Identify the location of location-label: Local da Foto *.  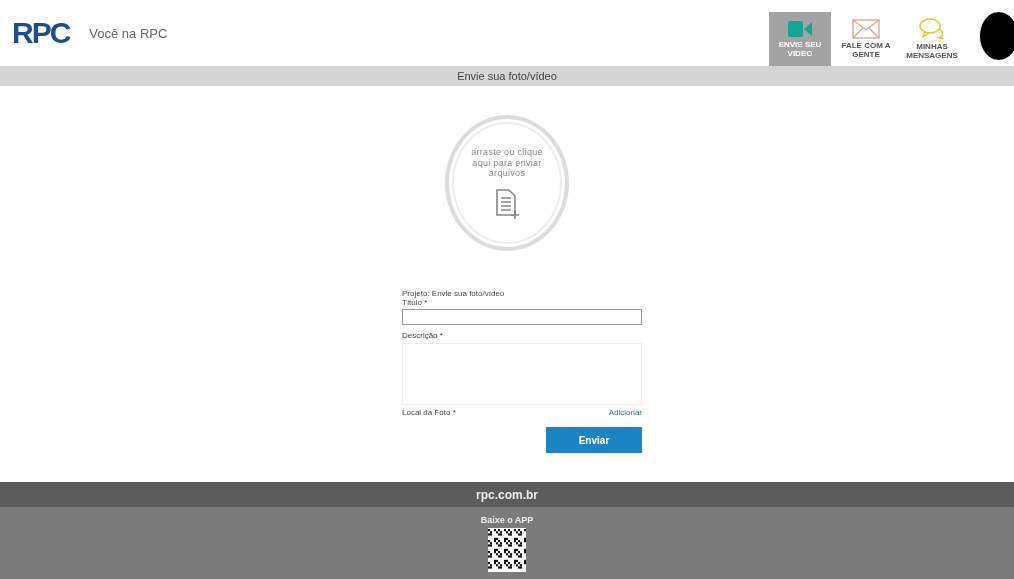
(429, 412).